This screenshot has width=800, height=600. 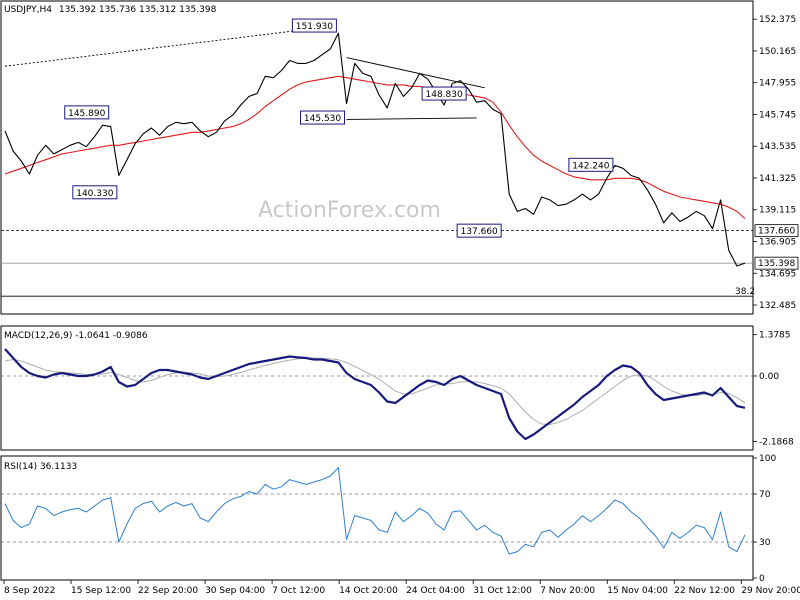 I want to click on x-tick-label-1: 15 Sep 12:00, so click(x=101, y=591).